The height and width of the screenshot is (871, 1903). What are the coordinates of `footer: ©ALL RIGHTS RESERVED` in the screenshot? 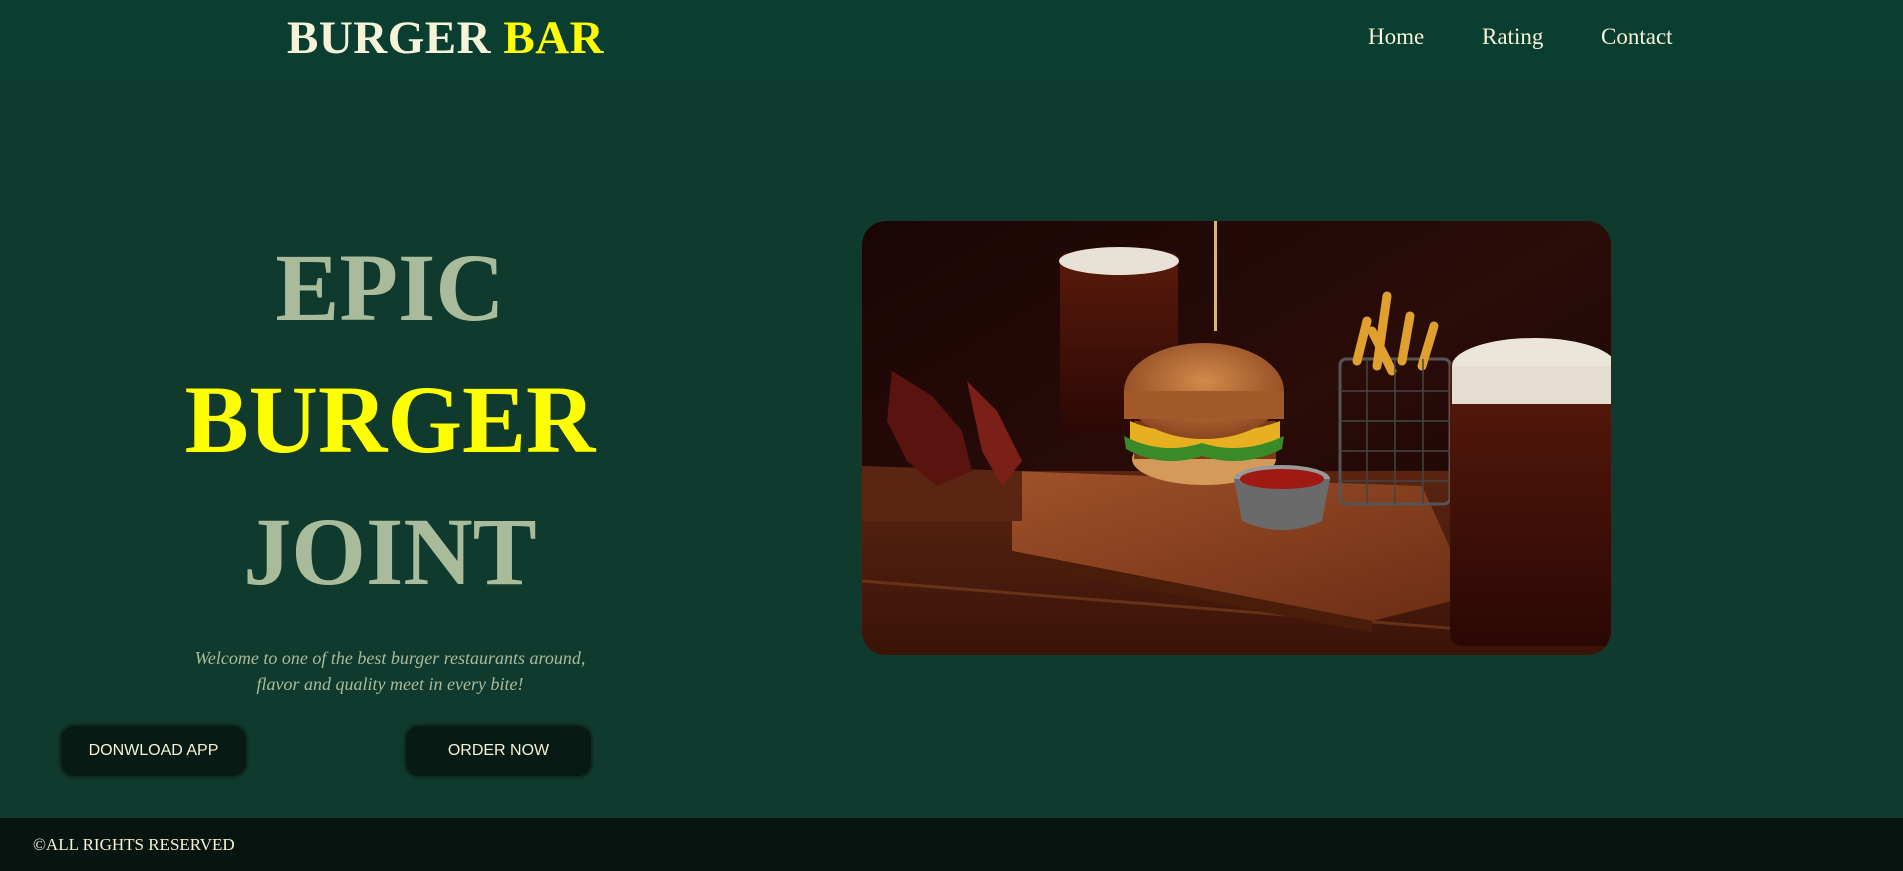 It's located at (951, 844).